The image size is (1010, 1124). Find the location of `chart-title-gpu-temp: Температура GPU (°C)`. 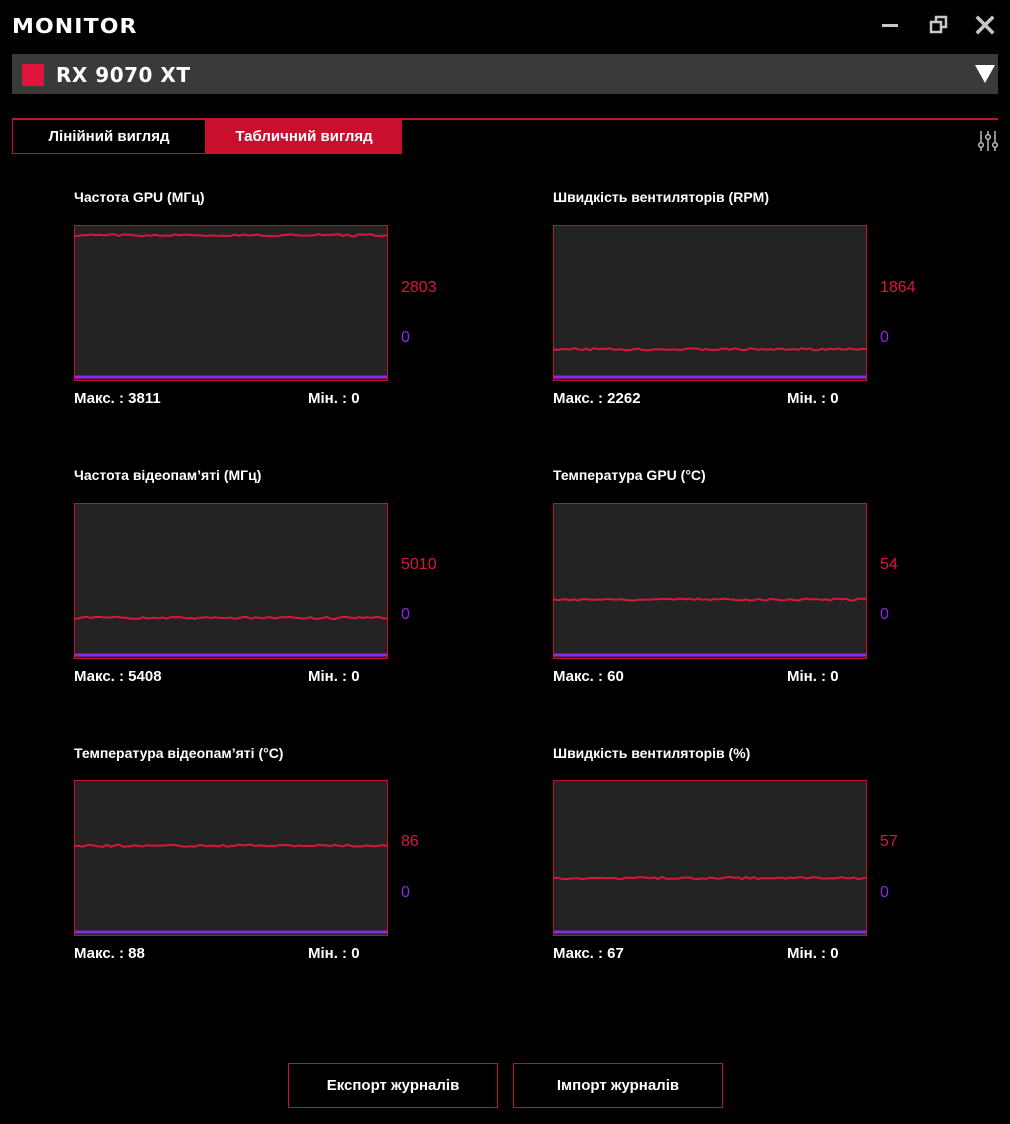

chart-title-gpu-temp: Температура GPU (°C) is located at coordinates (629, 475).